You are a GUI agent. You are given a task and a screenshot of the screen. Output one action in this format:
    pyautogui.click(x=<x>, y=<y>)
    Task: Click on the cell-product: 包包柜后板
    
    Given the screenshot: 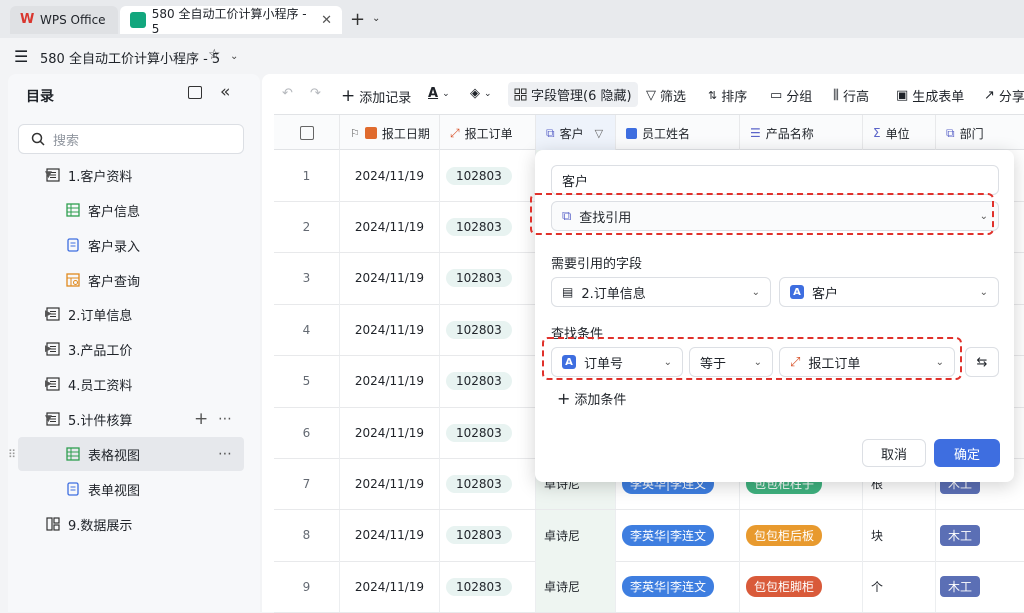 What is the action you would take?
    pyautogui.click(x=801, y=535)
    